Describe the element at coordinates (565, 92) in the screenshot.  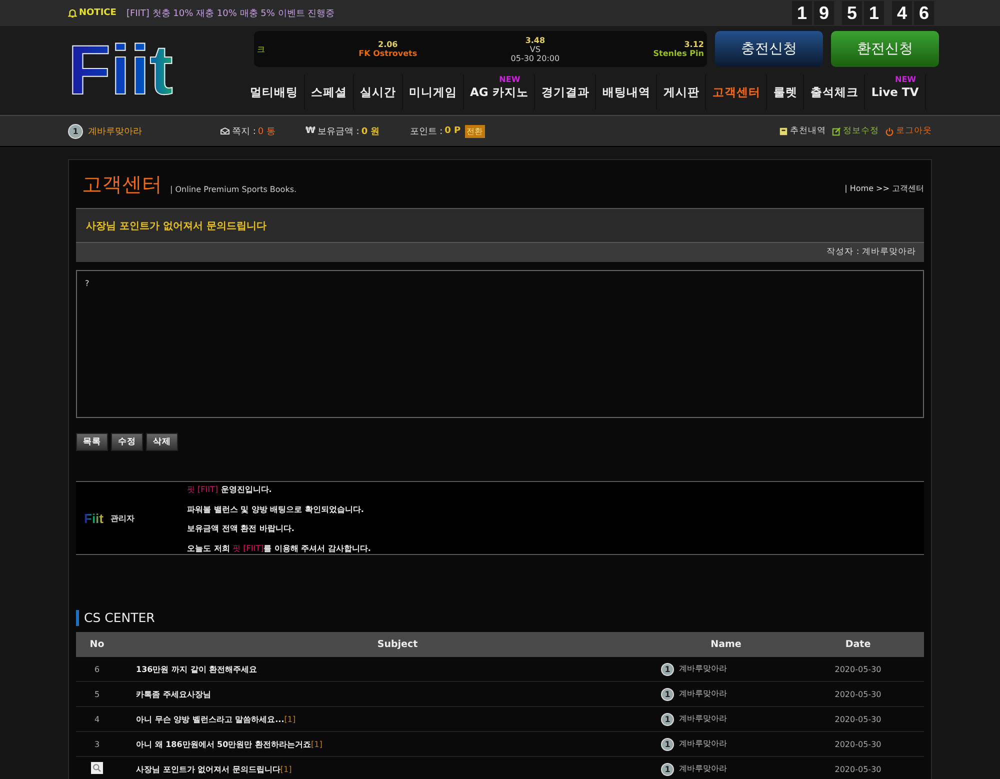
I see `nav-tab: 경기결과` at that location.